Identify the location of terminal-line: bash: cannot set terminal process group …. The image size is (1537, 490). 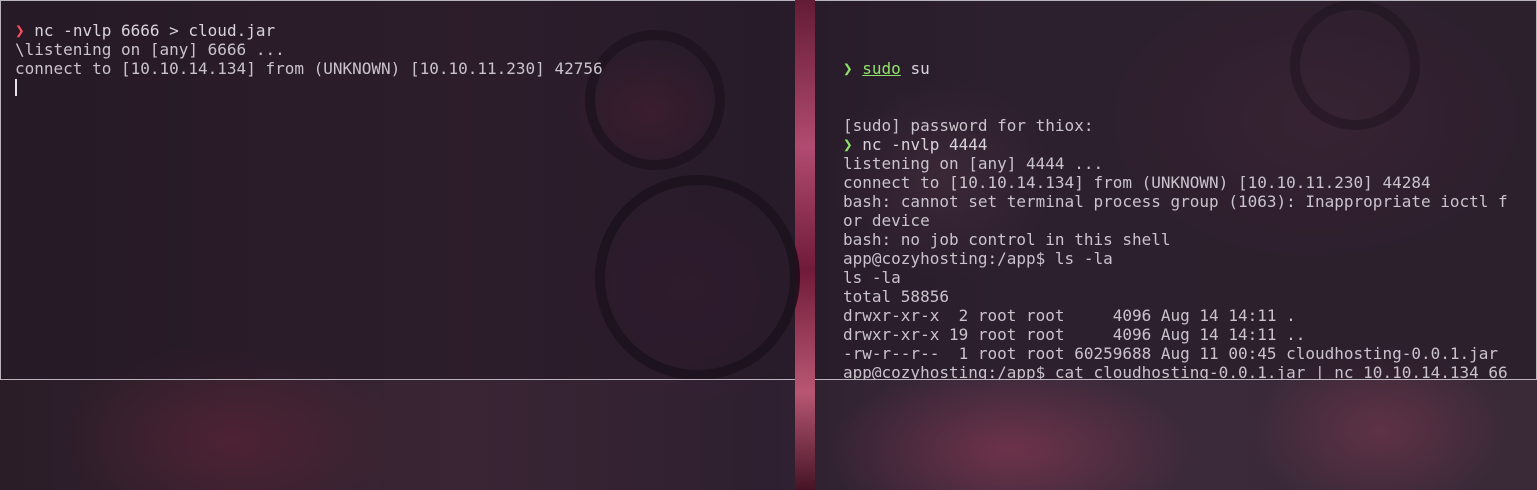
(1175, 201).